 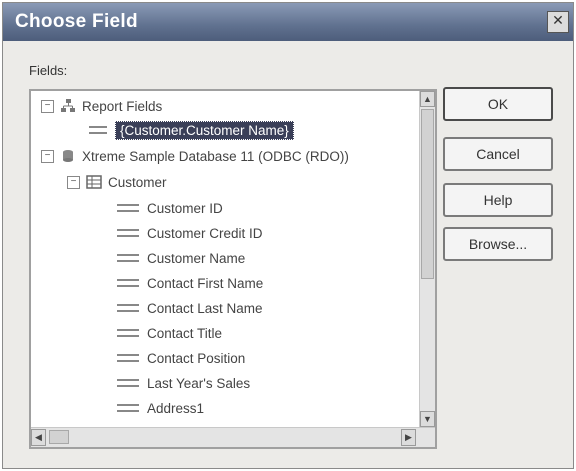 What do you see at coordinates (176, 408) in the screenshot?
I see `tree-field-label: Address1` at bounding box center [176, 408].